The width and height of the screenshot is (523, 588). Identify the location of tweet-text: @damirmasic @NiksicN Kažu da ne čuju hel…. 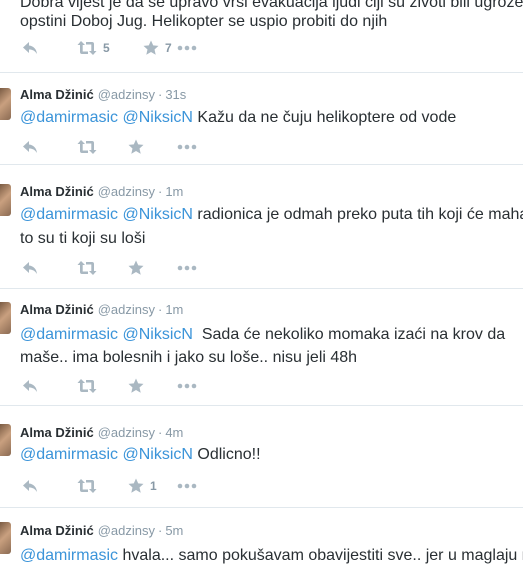
(238, 118).